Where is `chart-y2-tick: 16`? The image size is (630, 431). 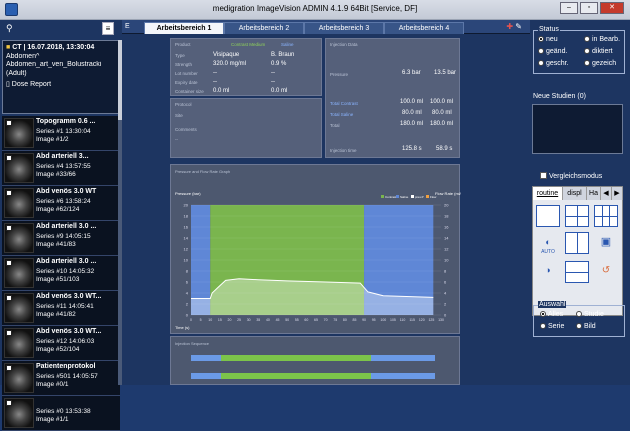 chart-y2-tick: 16 is located at coordinates (446, 227).